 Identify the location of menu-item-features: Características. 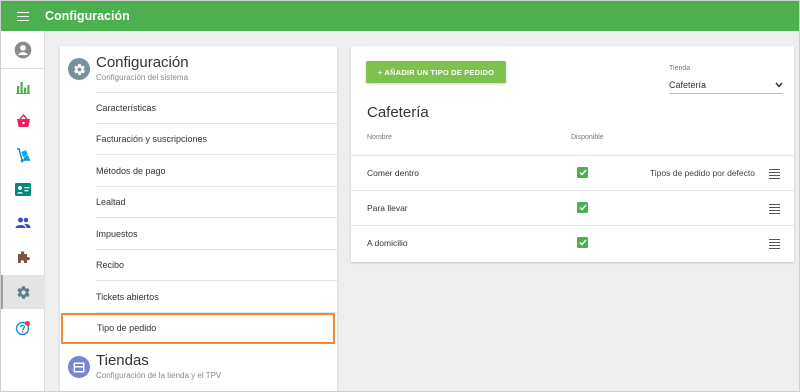
(198, 108).